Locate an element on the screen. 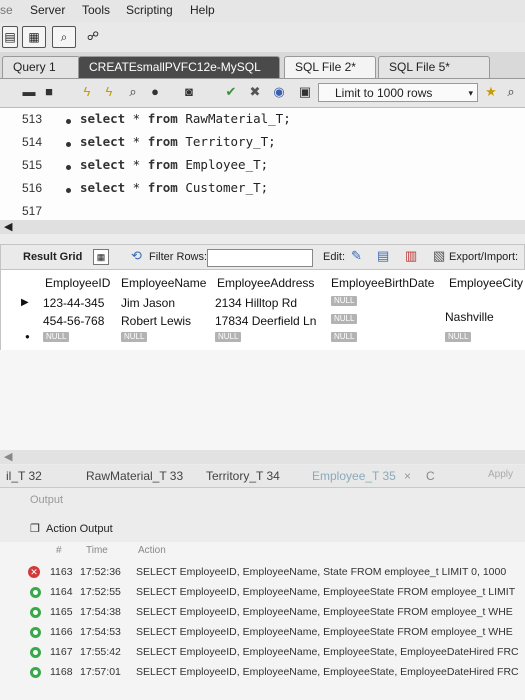 The image size is (525, 700). limit-rows-select: Limit to 1000 rows ▾ is located at coordinates (398, 92).